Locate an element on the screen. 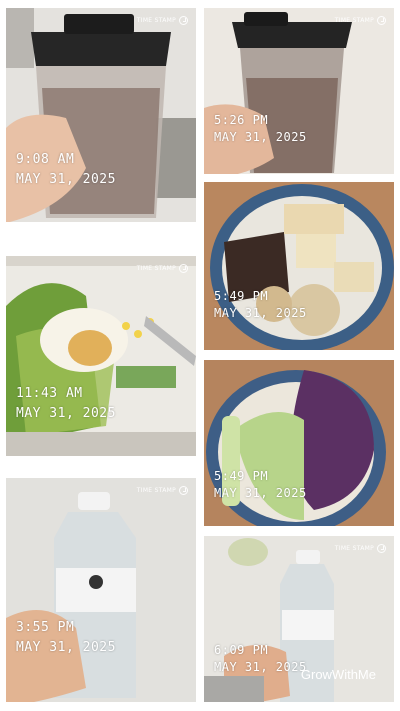  photo-smoothie-morning: TIME STAMP 9:08 AM MAY 31, 2025 is located at coordinates (101, 115).